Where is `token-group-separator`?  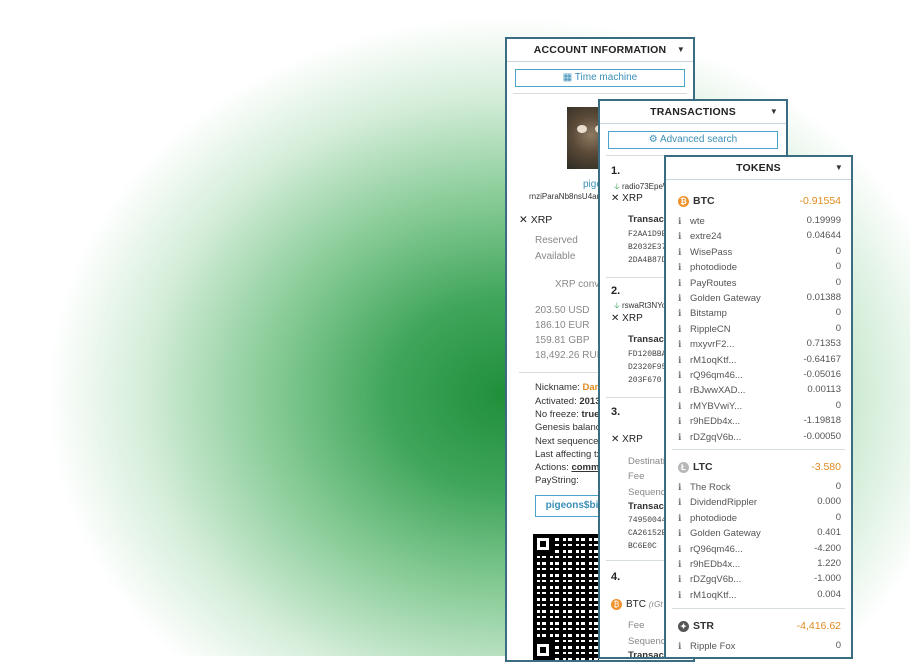
token-group-separator is located at coordinates (758, 608).